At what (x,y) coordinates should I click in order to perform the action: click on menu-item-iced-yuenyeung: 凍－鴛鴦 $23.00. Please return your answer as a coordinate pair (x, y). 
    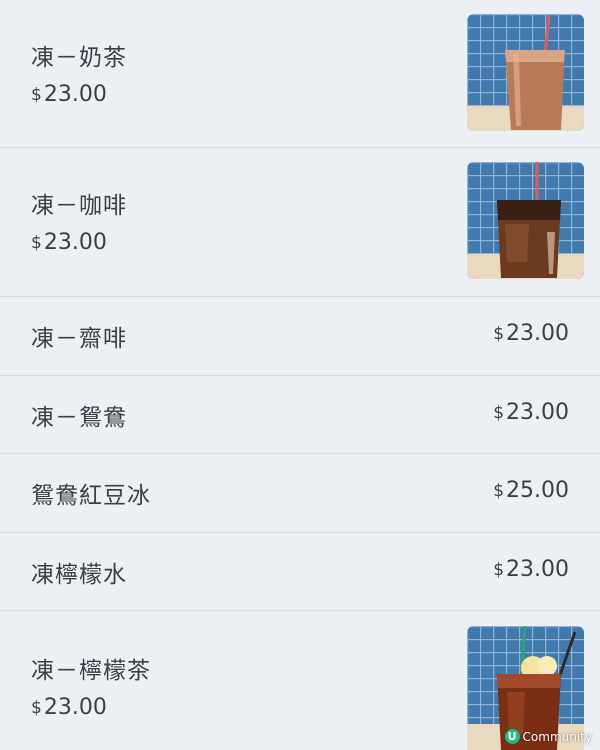
    Looking at the image, I should click on (300, 415).